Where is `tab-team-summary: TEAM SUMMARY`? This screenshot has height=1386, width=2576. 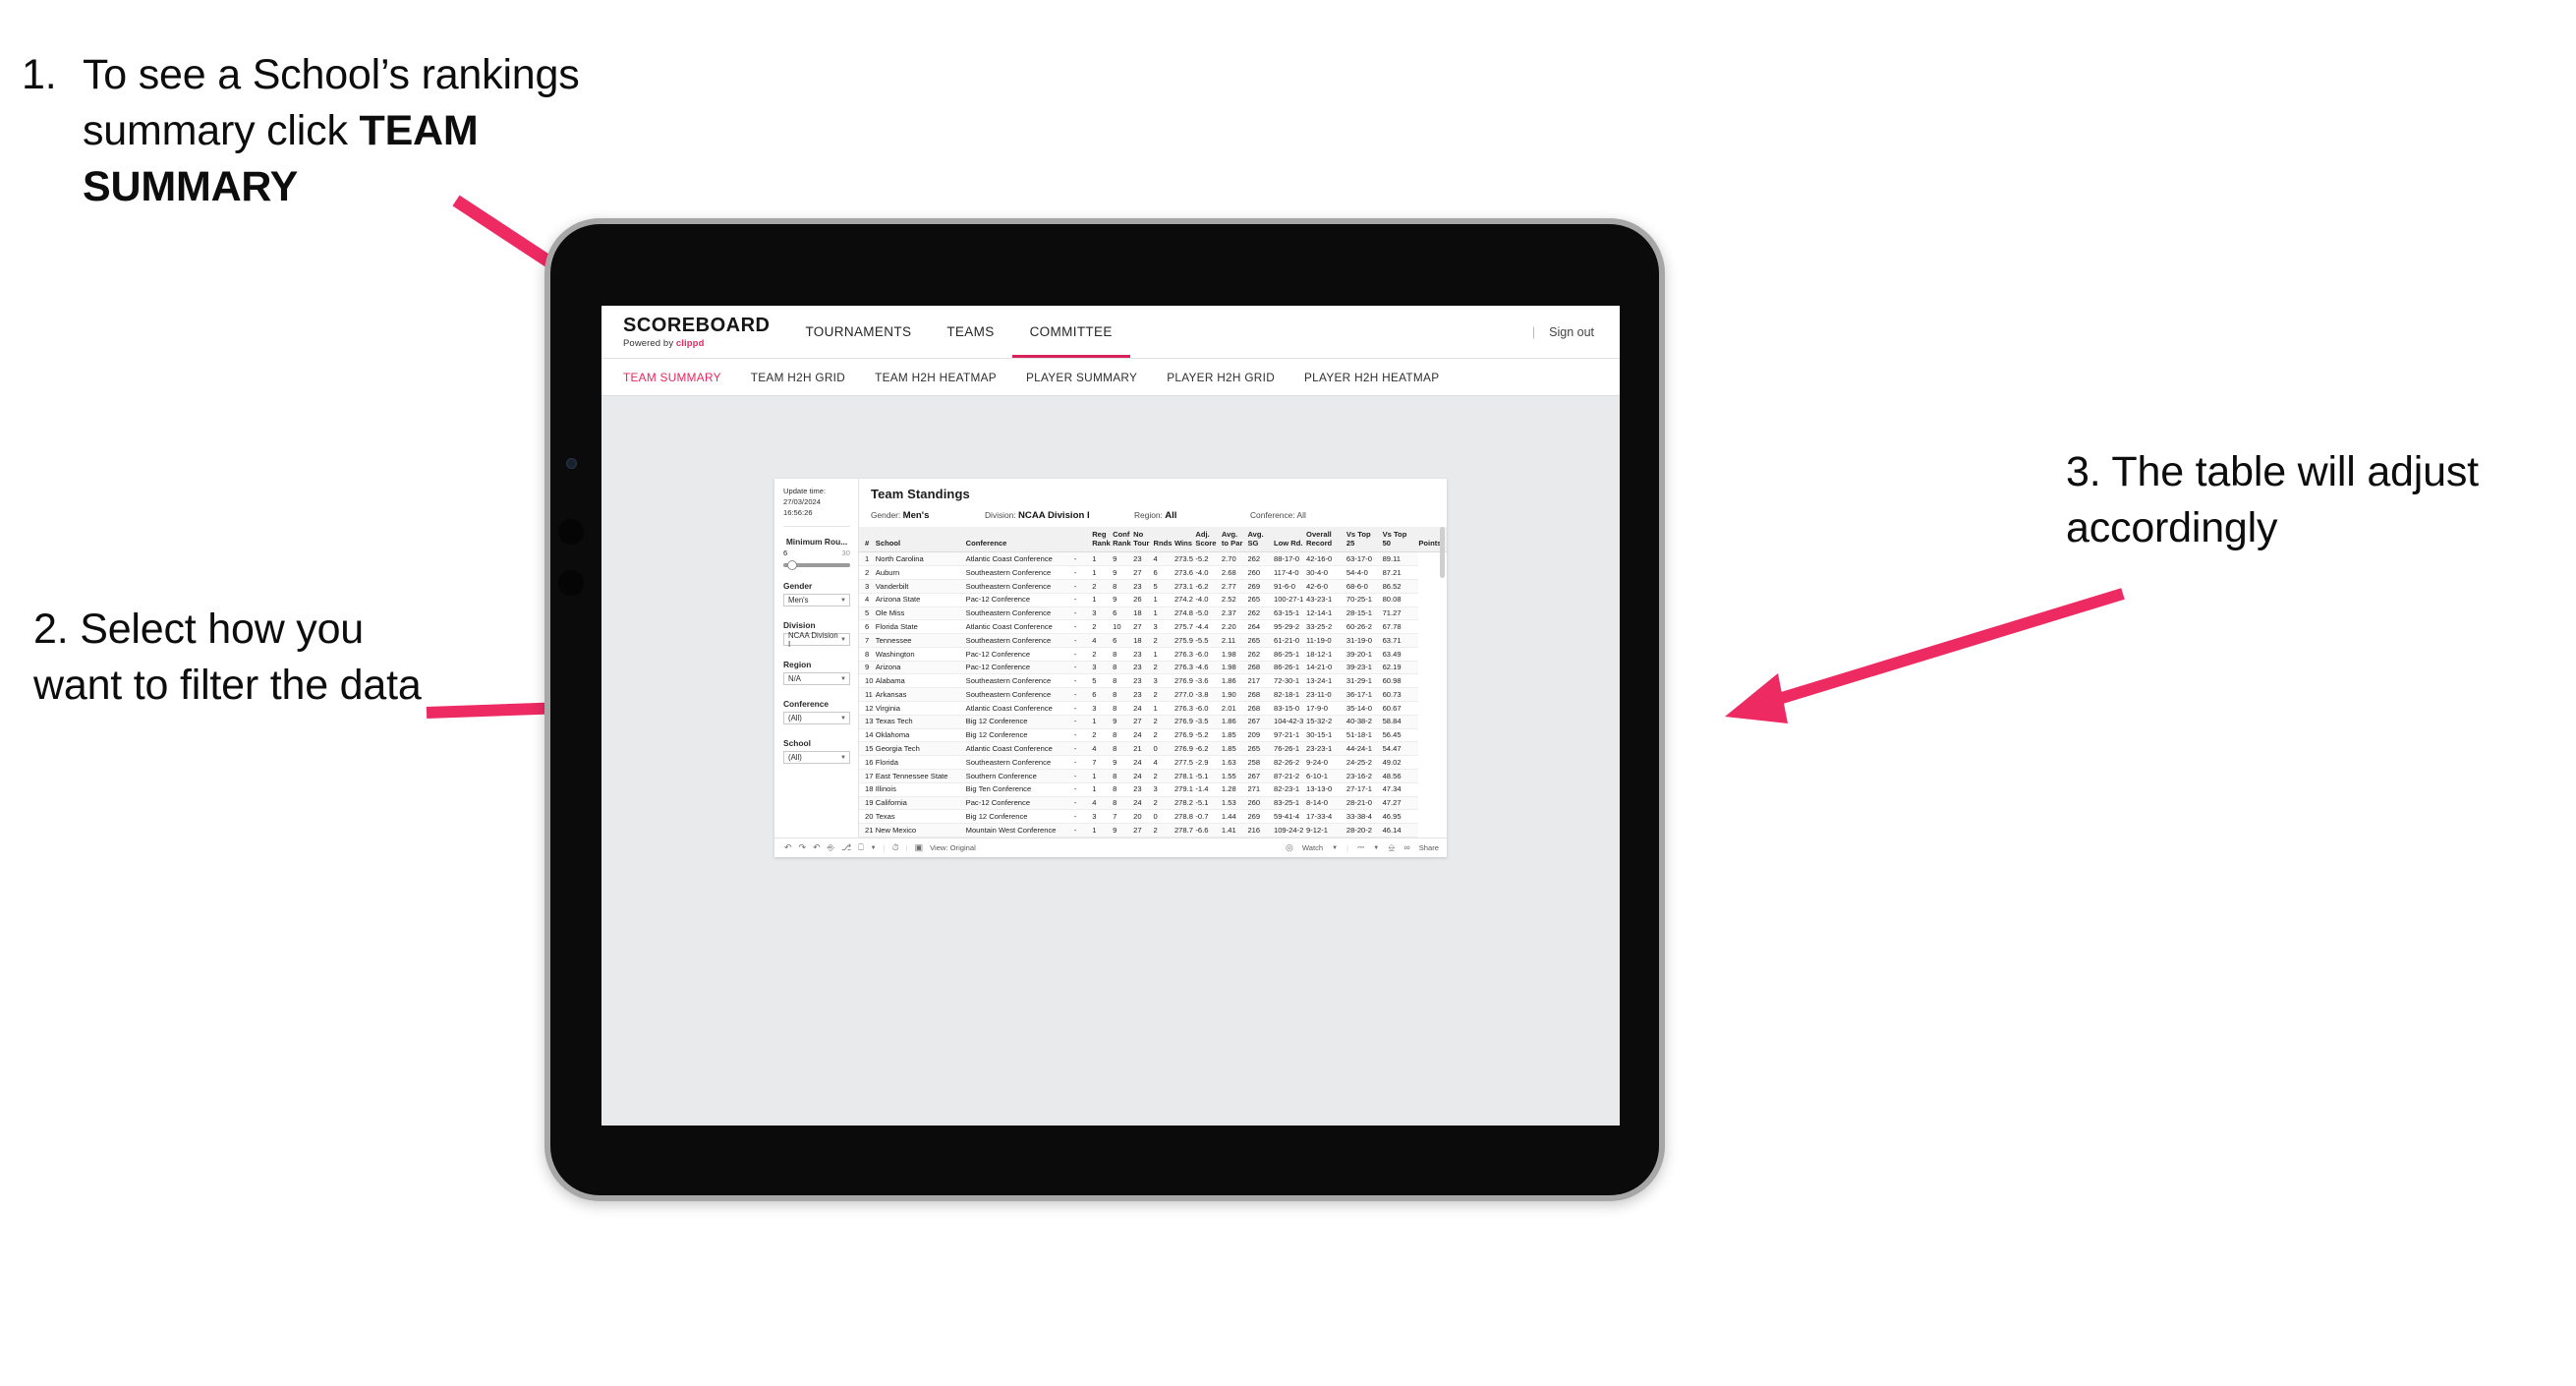
tab-team-summary: TEAM SUMMARY is located at coordinates (672, 377).